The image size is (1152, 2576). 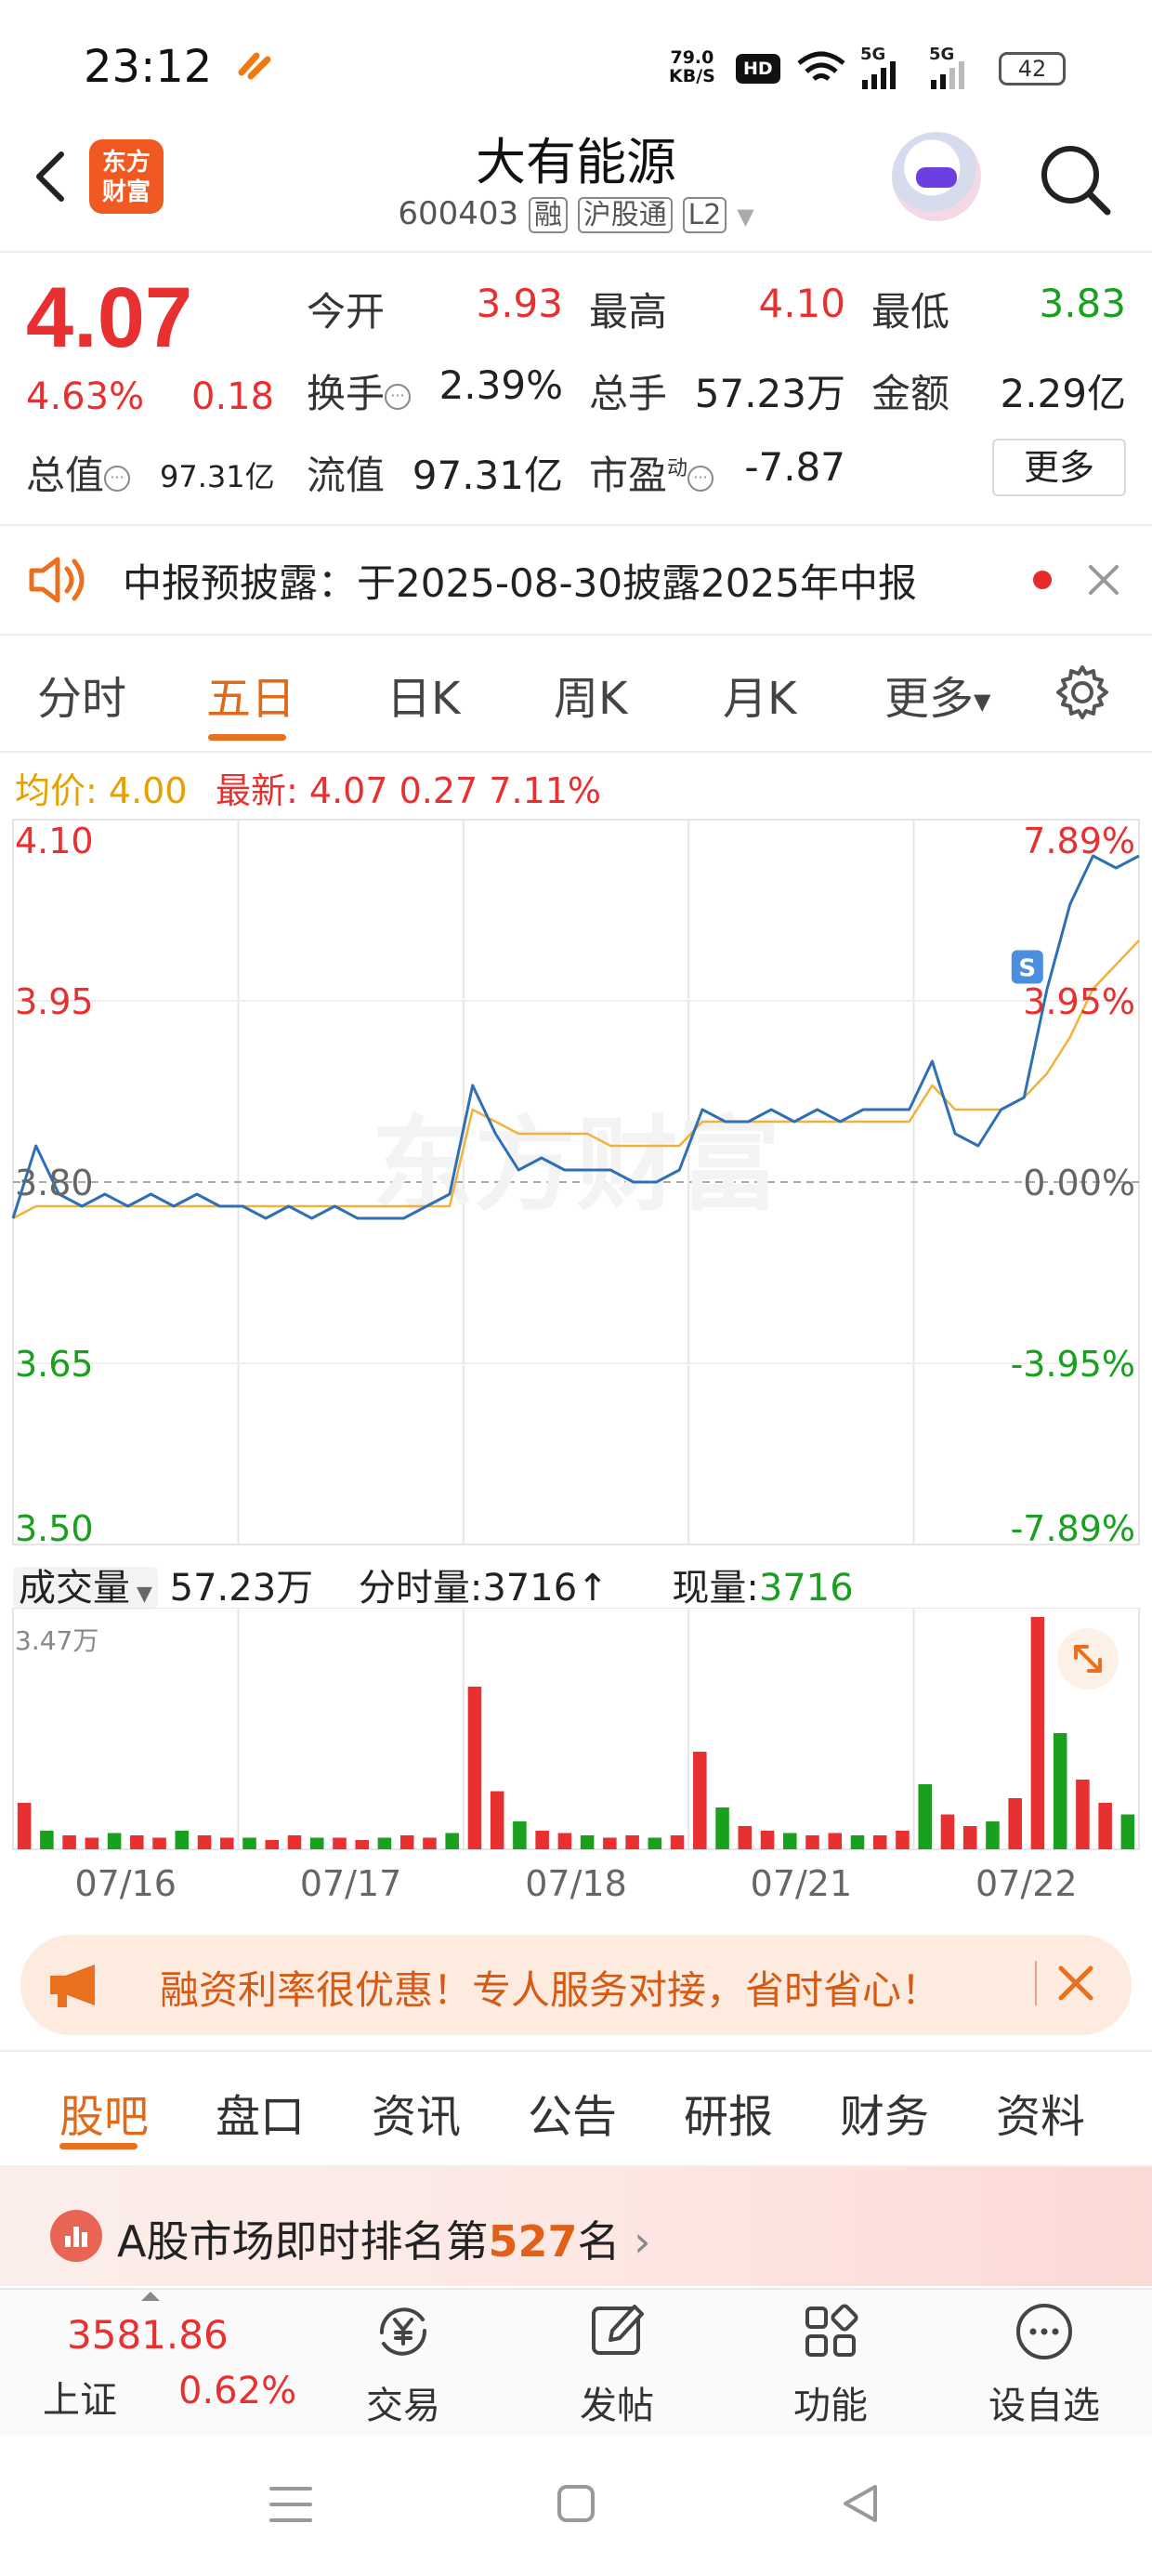 What do you see at coordinates (576, 2051) in the screenshot?
I see `section-divider` at bounding box center [576, 2051].